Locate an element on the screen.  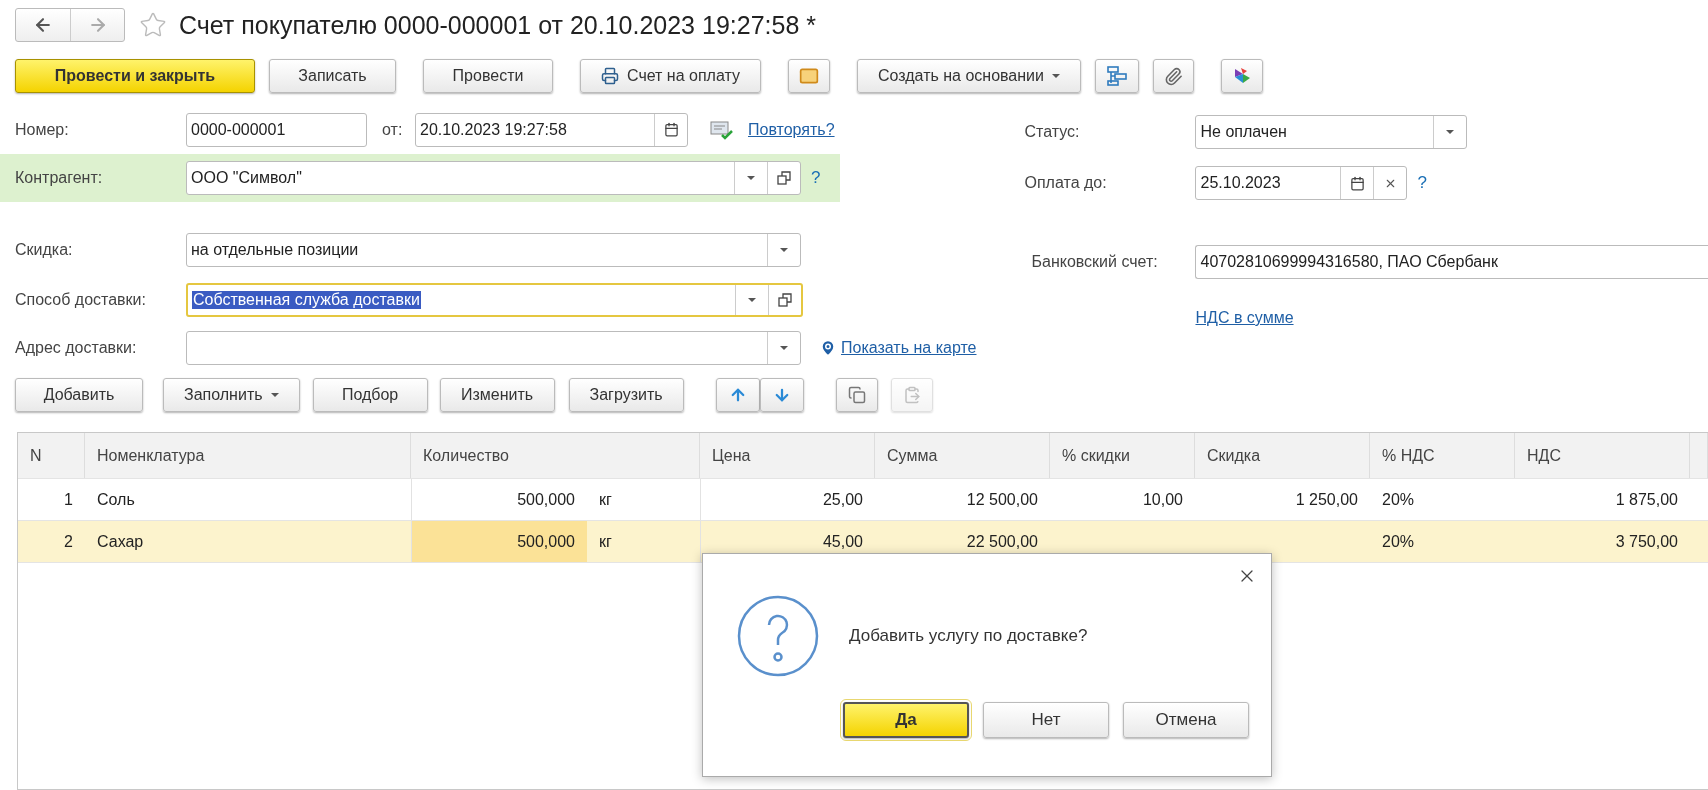
column-header: % НДС is located at coordinates (1442, 455).